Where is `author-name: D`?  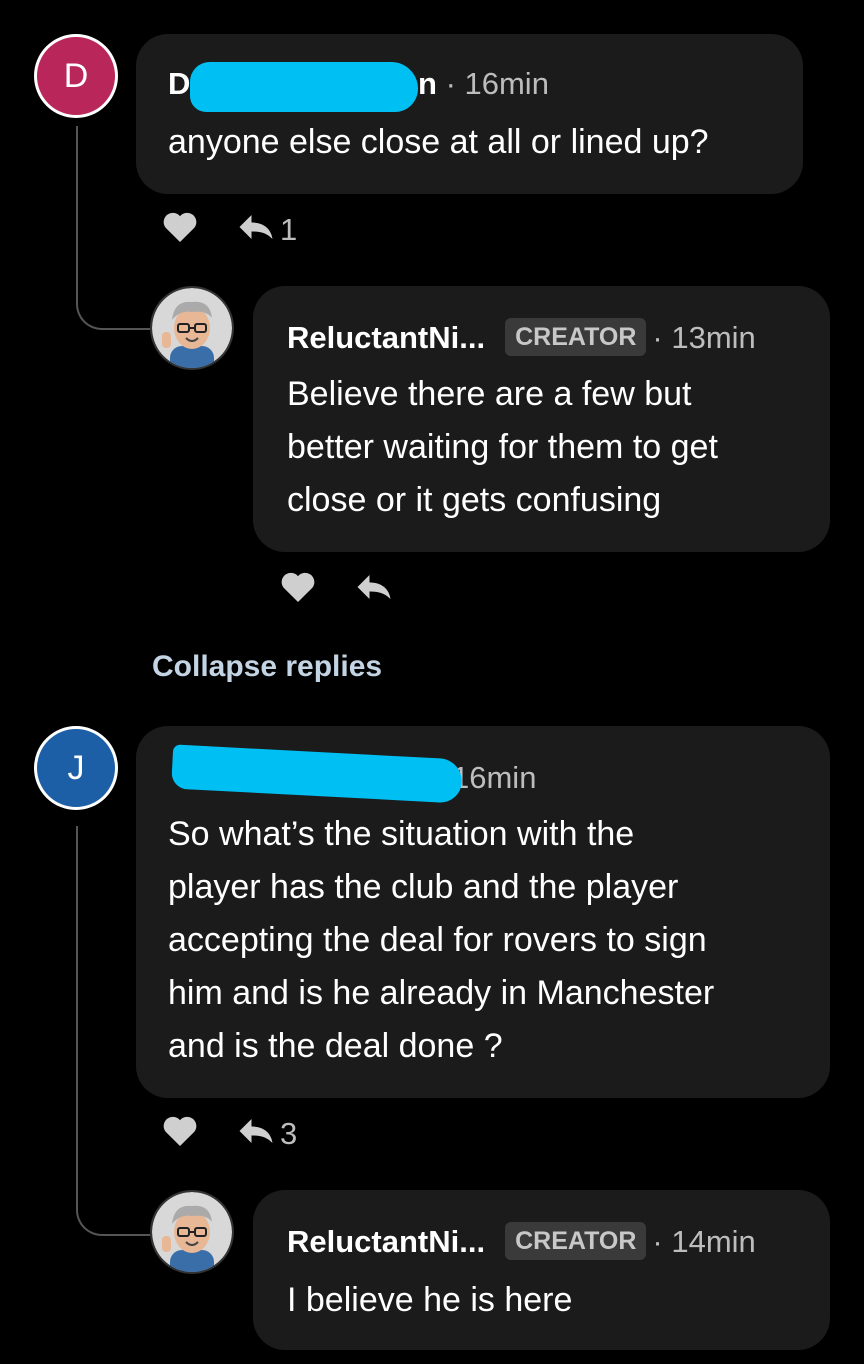
author-name: D is located at coordinates (179, 83).